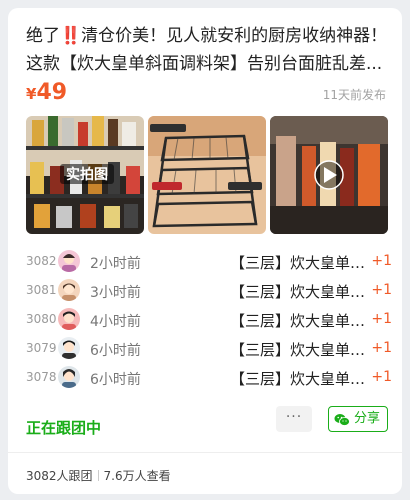 The width and height of the screenshot is (410, 500). What do you see at coordinates (52, 92) in the screenshot?
I see `price-value: 49` at bounding box center [52, 92].